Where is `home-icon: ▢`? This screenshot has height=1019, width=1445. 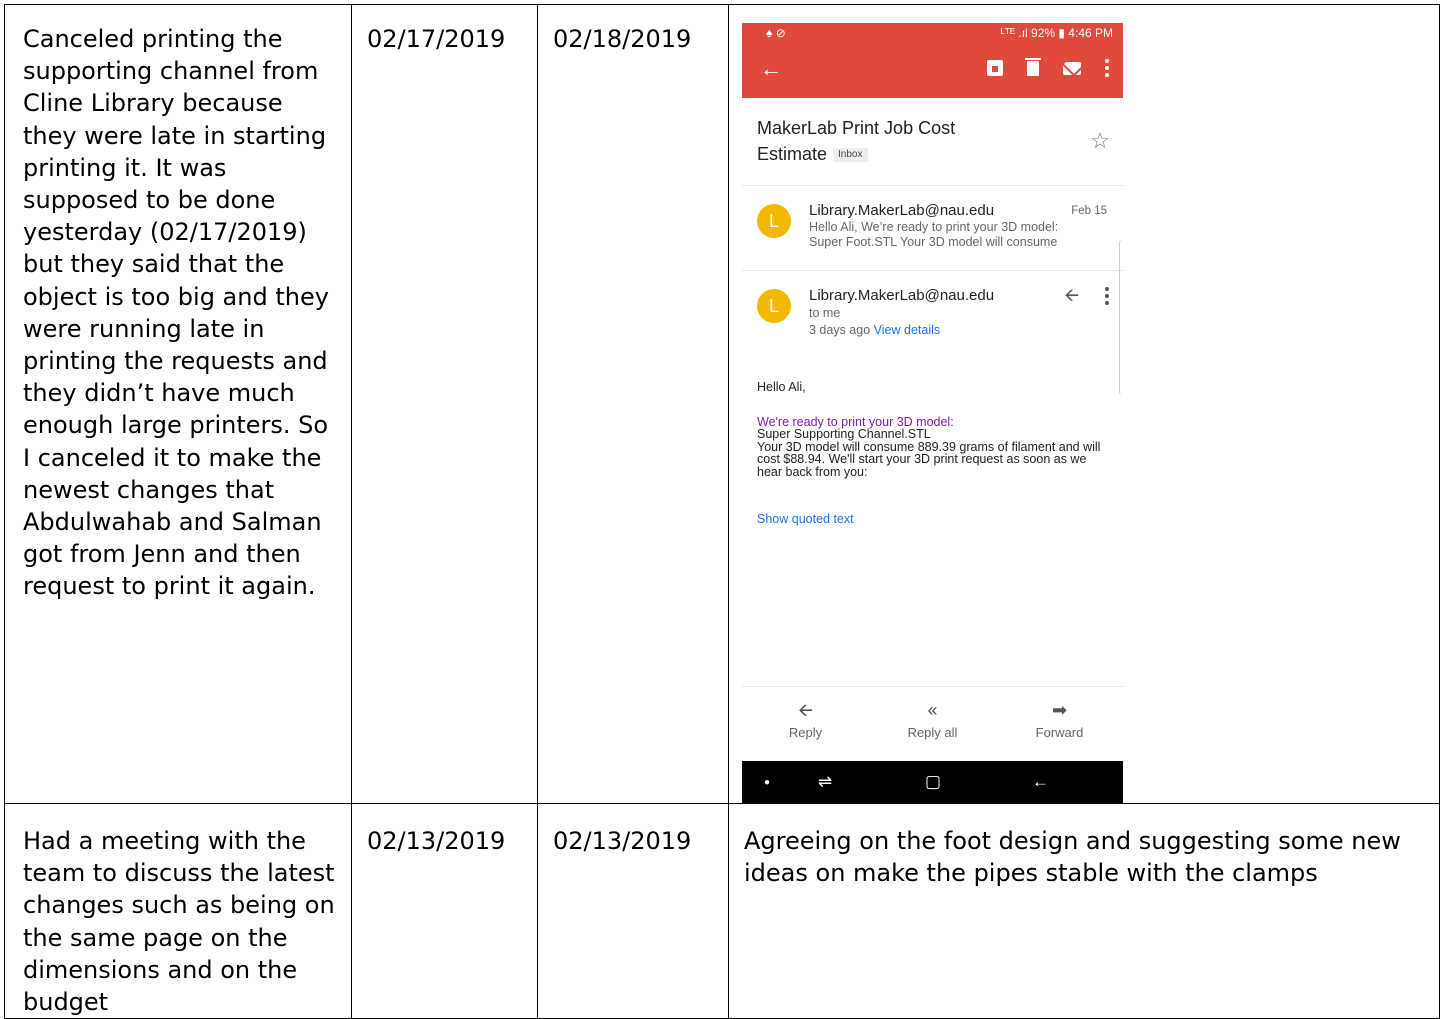 home-icon: ▢ is located at coordinates (933, 782).